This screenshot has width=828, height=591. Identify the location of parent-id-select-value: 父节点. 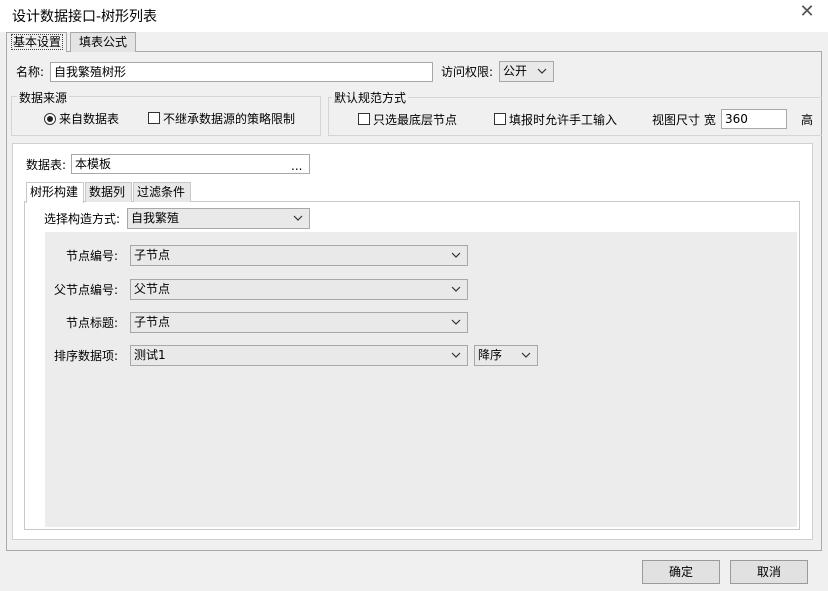
(152, 289).